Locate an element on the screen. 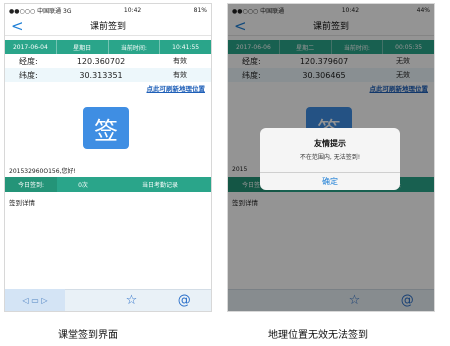 This screenshot has height=346, width=450. latitude-row: 纬度: 30.313351 有效 is located at coordinates (108, 75).